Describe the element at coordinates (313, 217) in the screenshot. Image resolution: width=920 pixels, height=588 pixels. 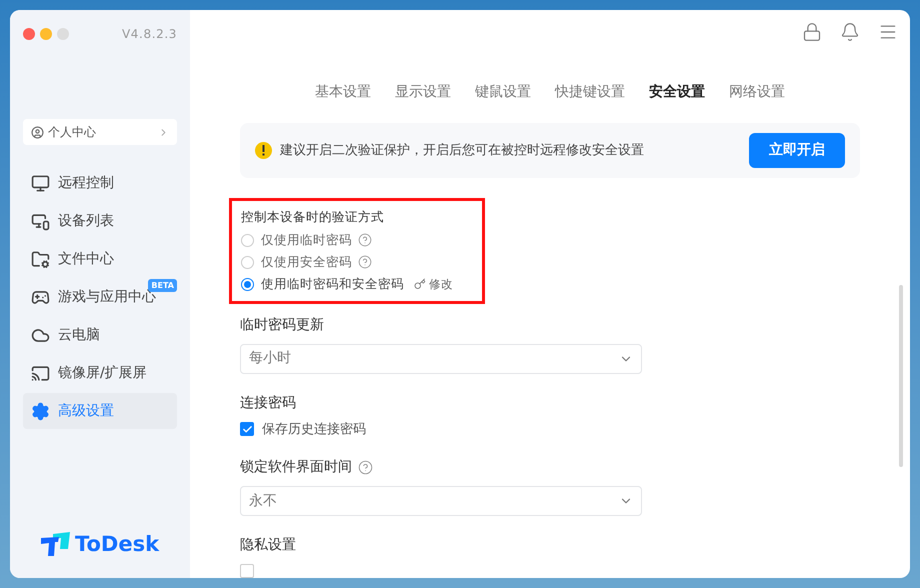
I see `section-title: 控制本设备时的验证方式` at that location.